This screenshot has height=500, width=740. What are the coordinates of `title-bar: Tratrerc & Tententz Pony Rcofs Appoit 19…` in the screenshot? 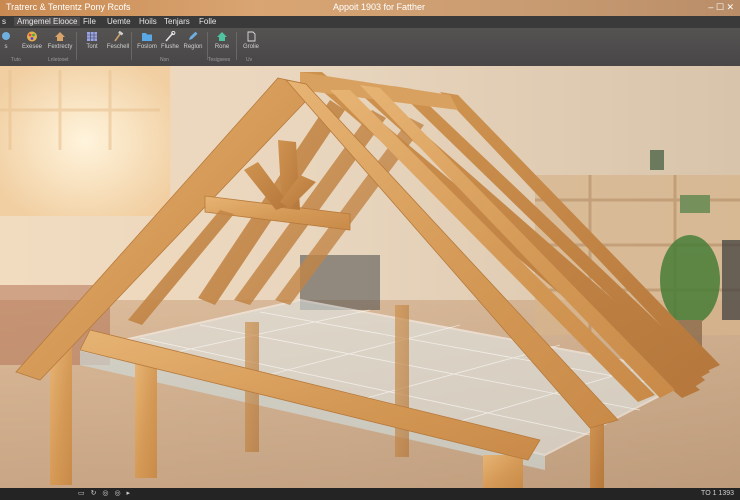 It's located at (370, 8).